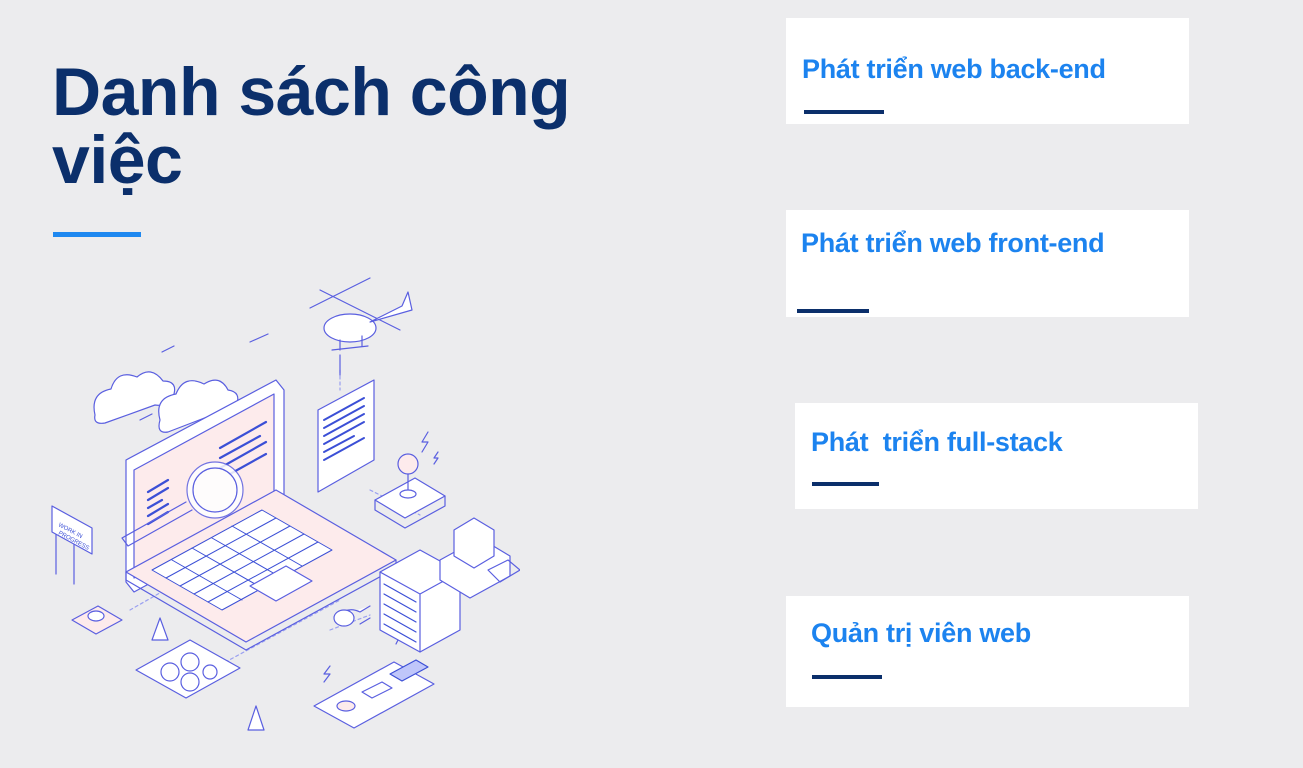  What do you see at coordinates (937, 442) in the screenshot?
I see `job-card-label: Phát triển full-stack` at bounding box center [937, 442].